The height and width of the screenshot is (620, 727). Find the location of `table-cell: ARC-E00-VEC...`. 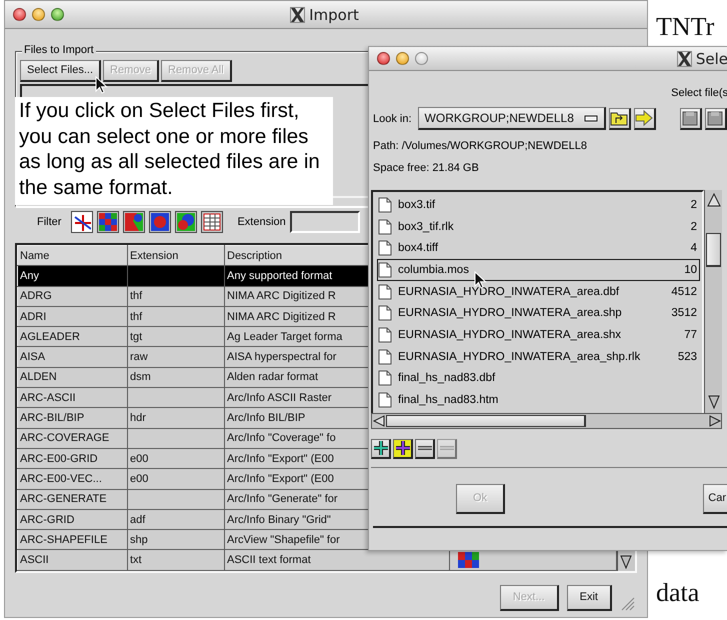

table-cell: ARC-E00-VEC... is located at coordinates (73, 479).